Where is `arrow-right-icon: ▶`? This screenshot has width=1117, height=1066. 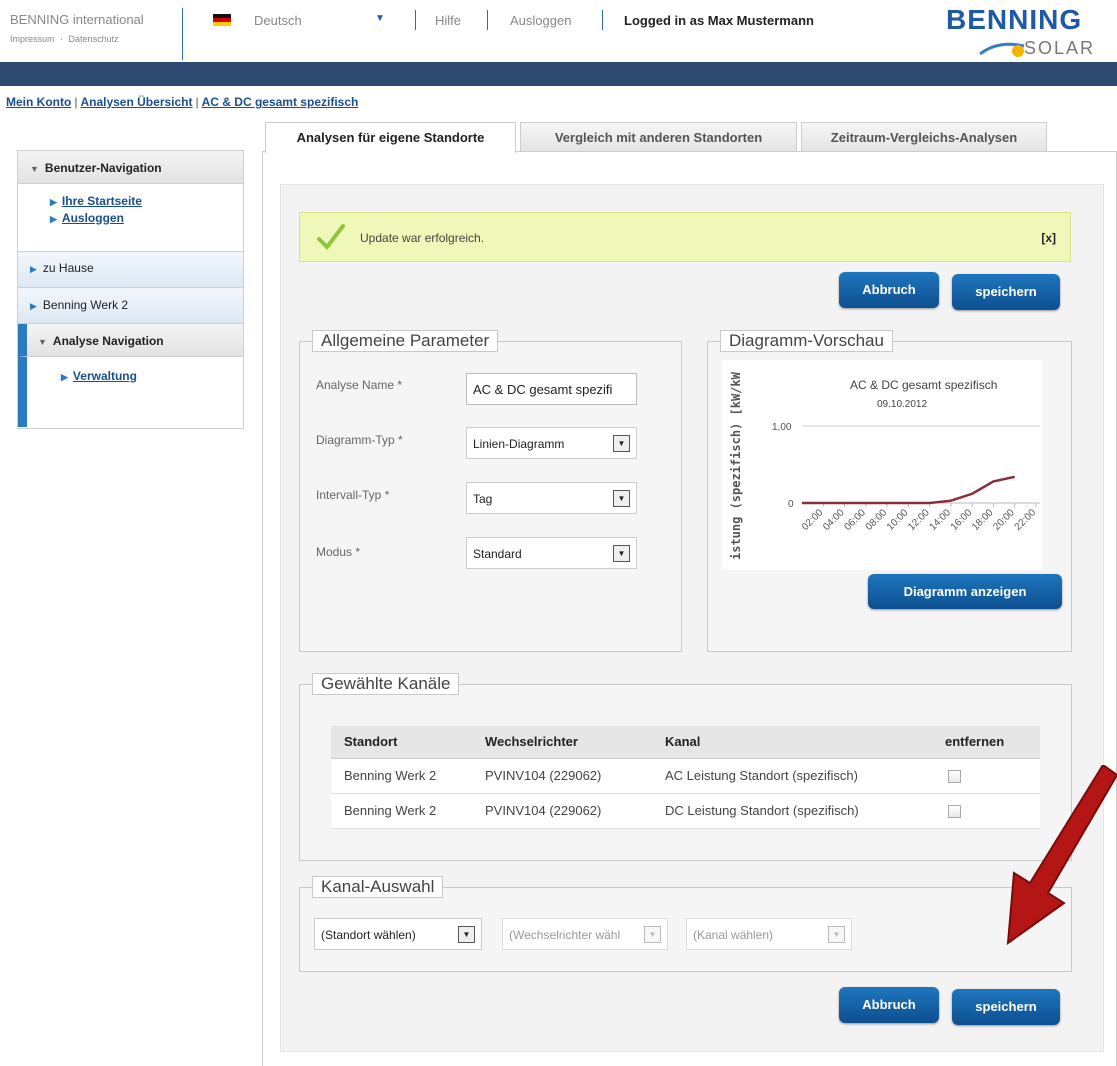 arrow-right-icon: ▶ is located at coordinates (64, 377).